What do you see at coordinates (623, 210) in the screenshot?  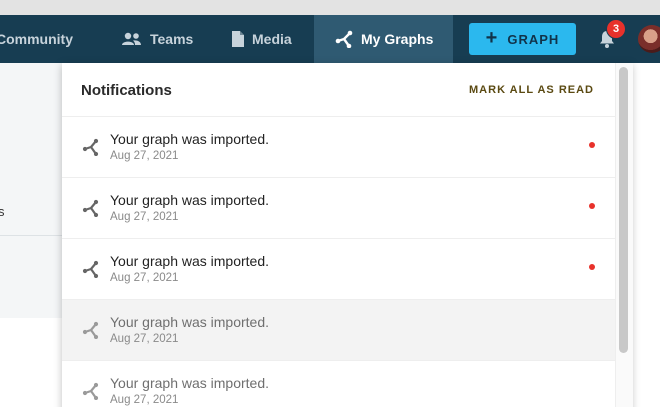 I see `scrollbar-thumb` at bounding box center [623, 210].